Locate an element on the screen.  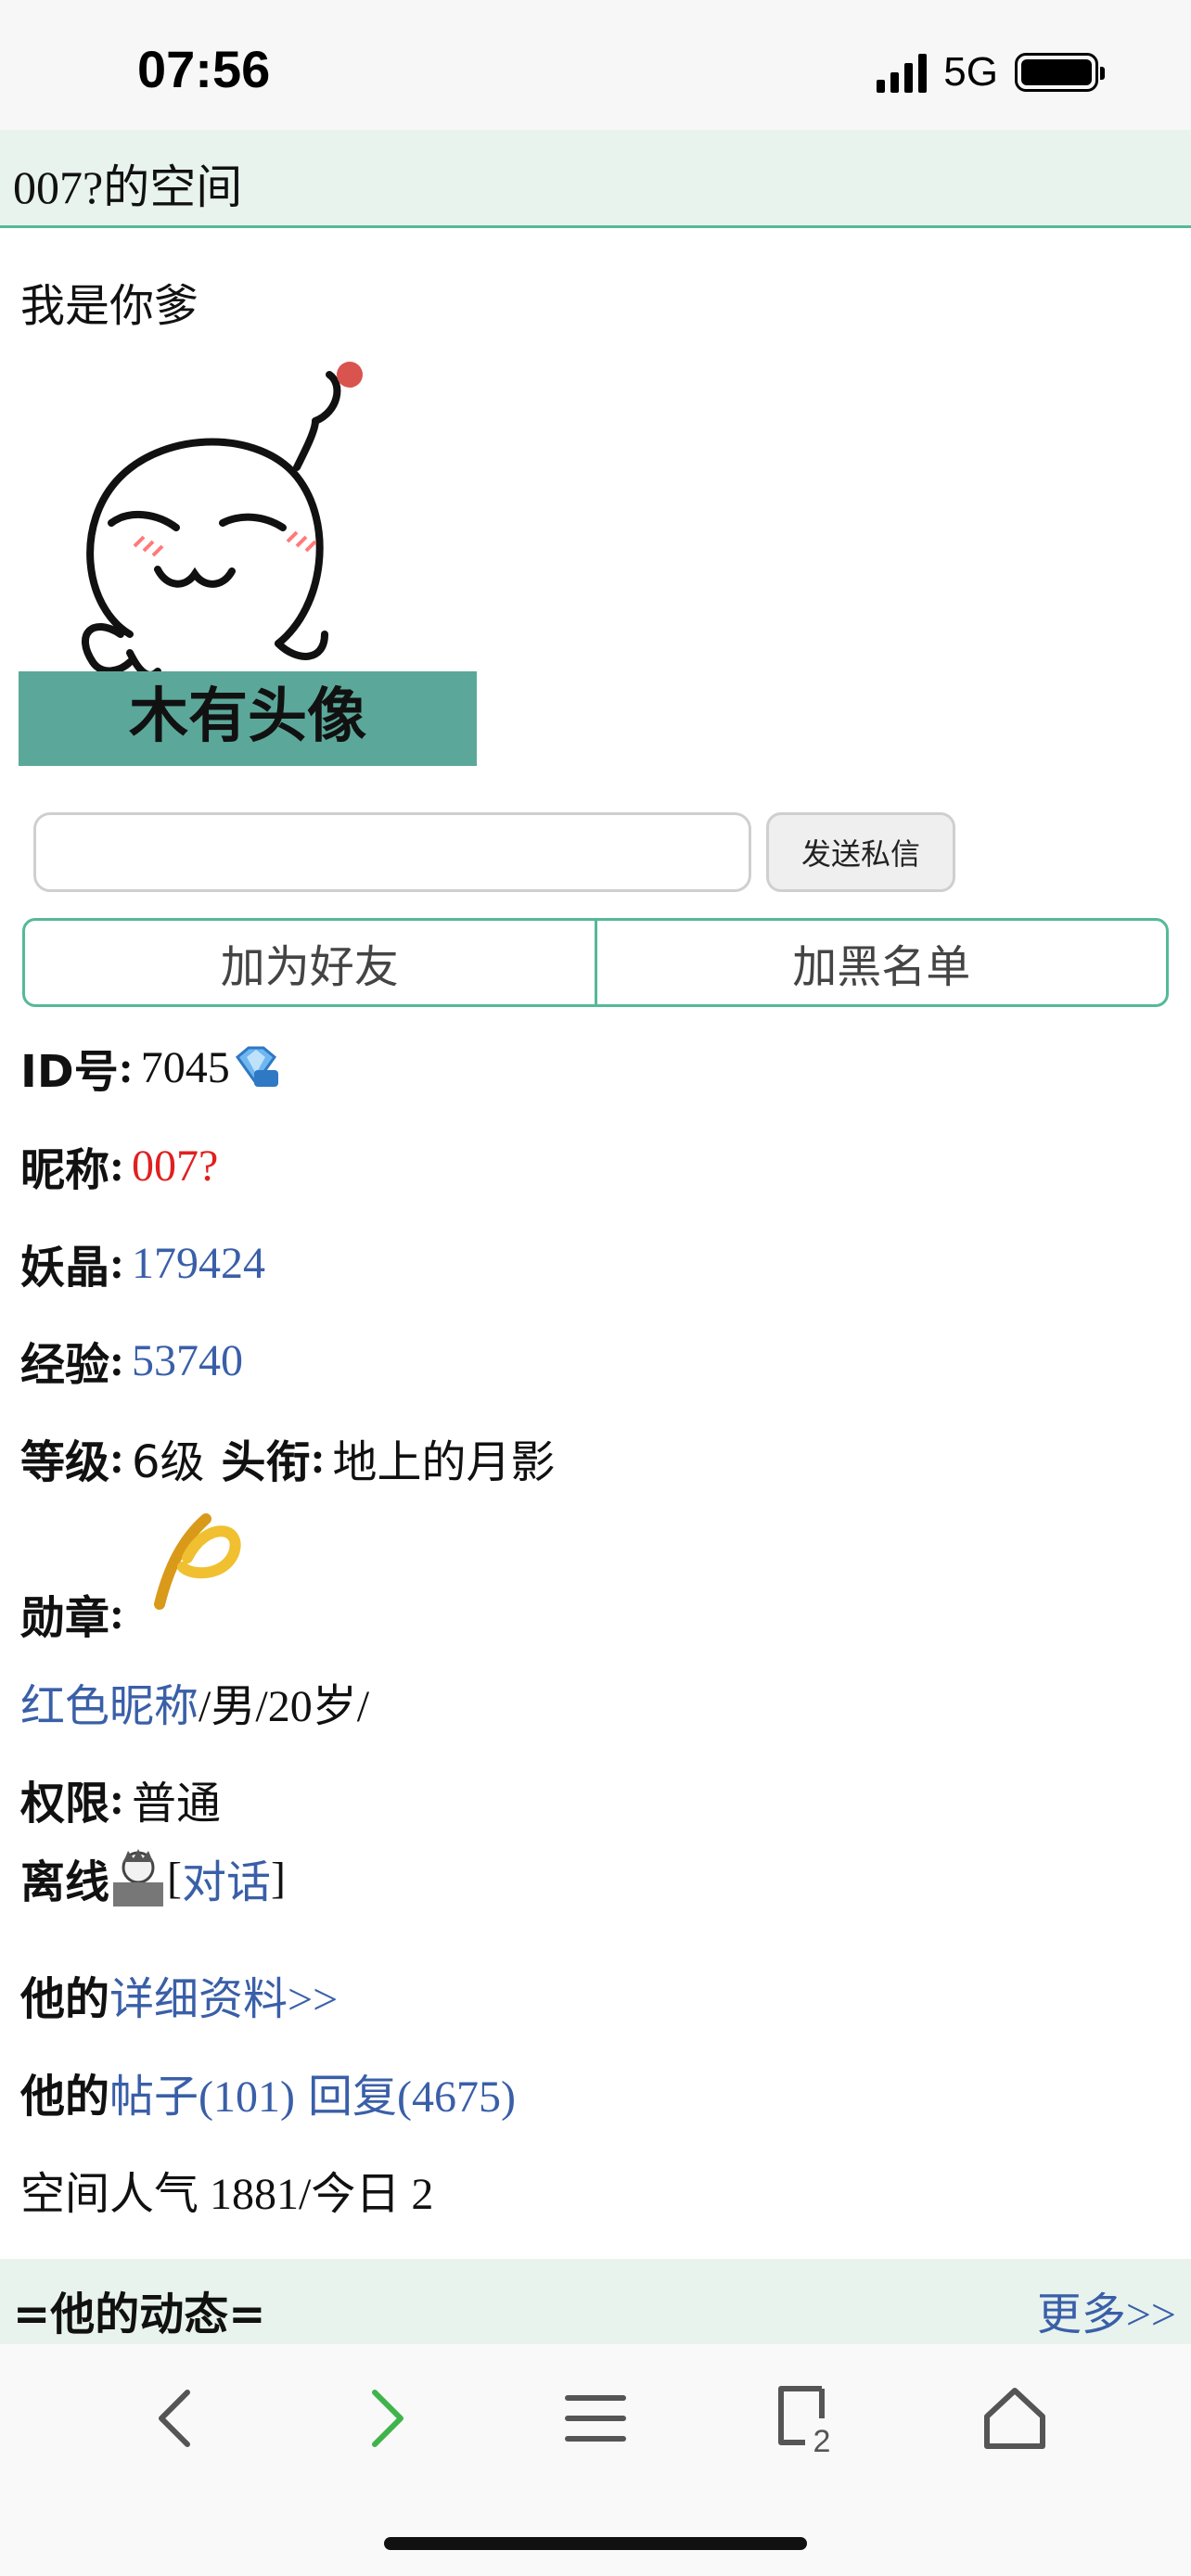
medal-icon is located at coordinates (192, 1558).